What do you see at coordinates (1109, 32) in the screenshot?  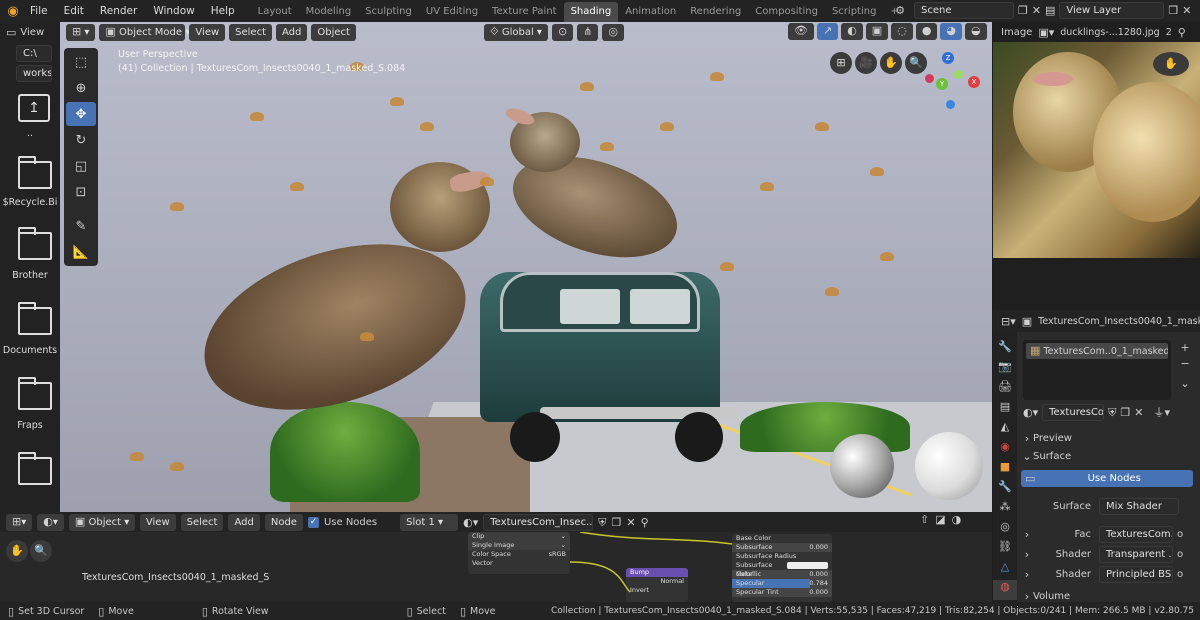 I see `image-filename: ducklings-...1280.jpg` at bounding box center [1109, 32].